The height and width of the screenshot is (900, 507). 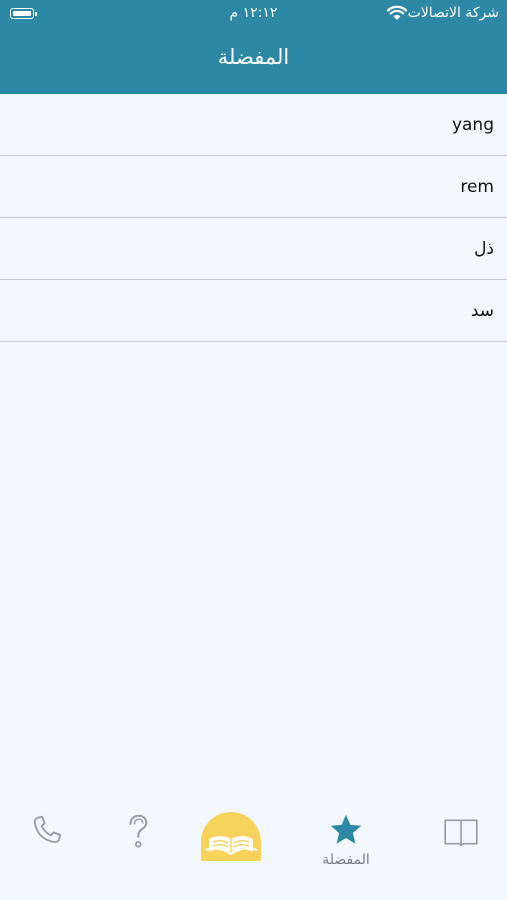 What do you see at coordinates (484, 248) in the screenshot?
I see `favorite-word: ذل` at bounding box center [484, 248].